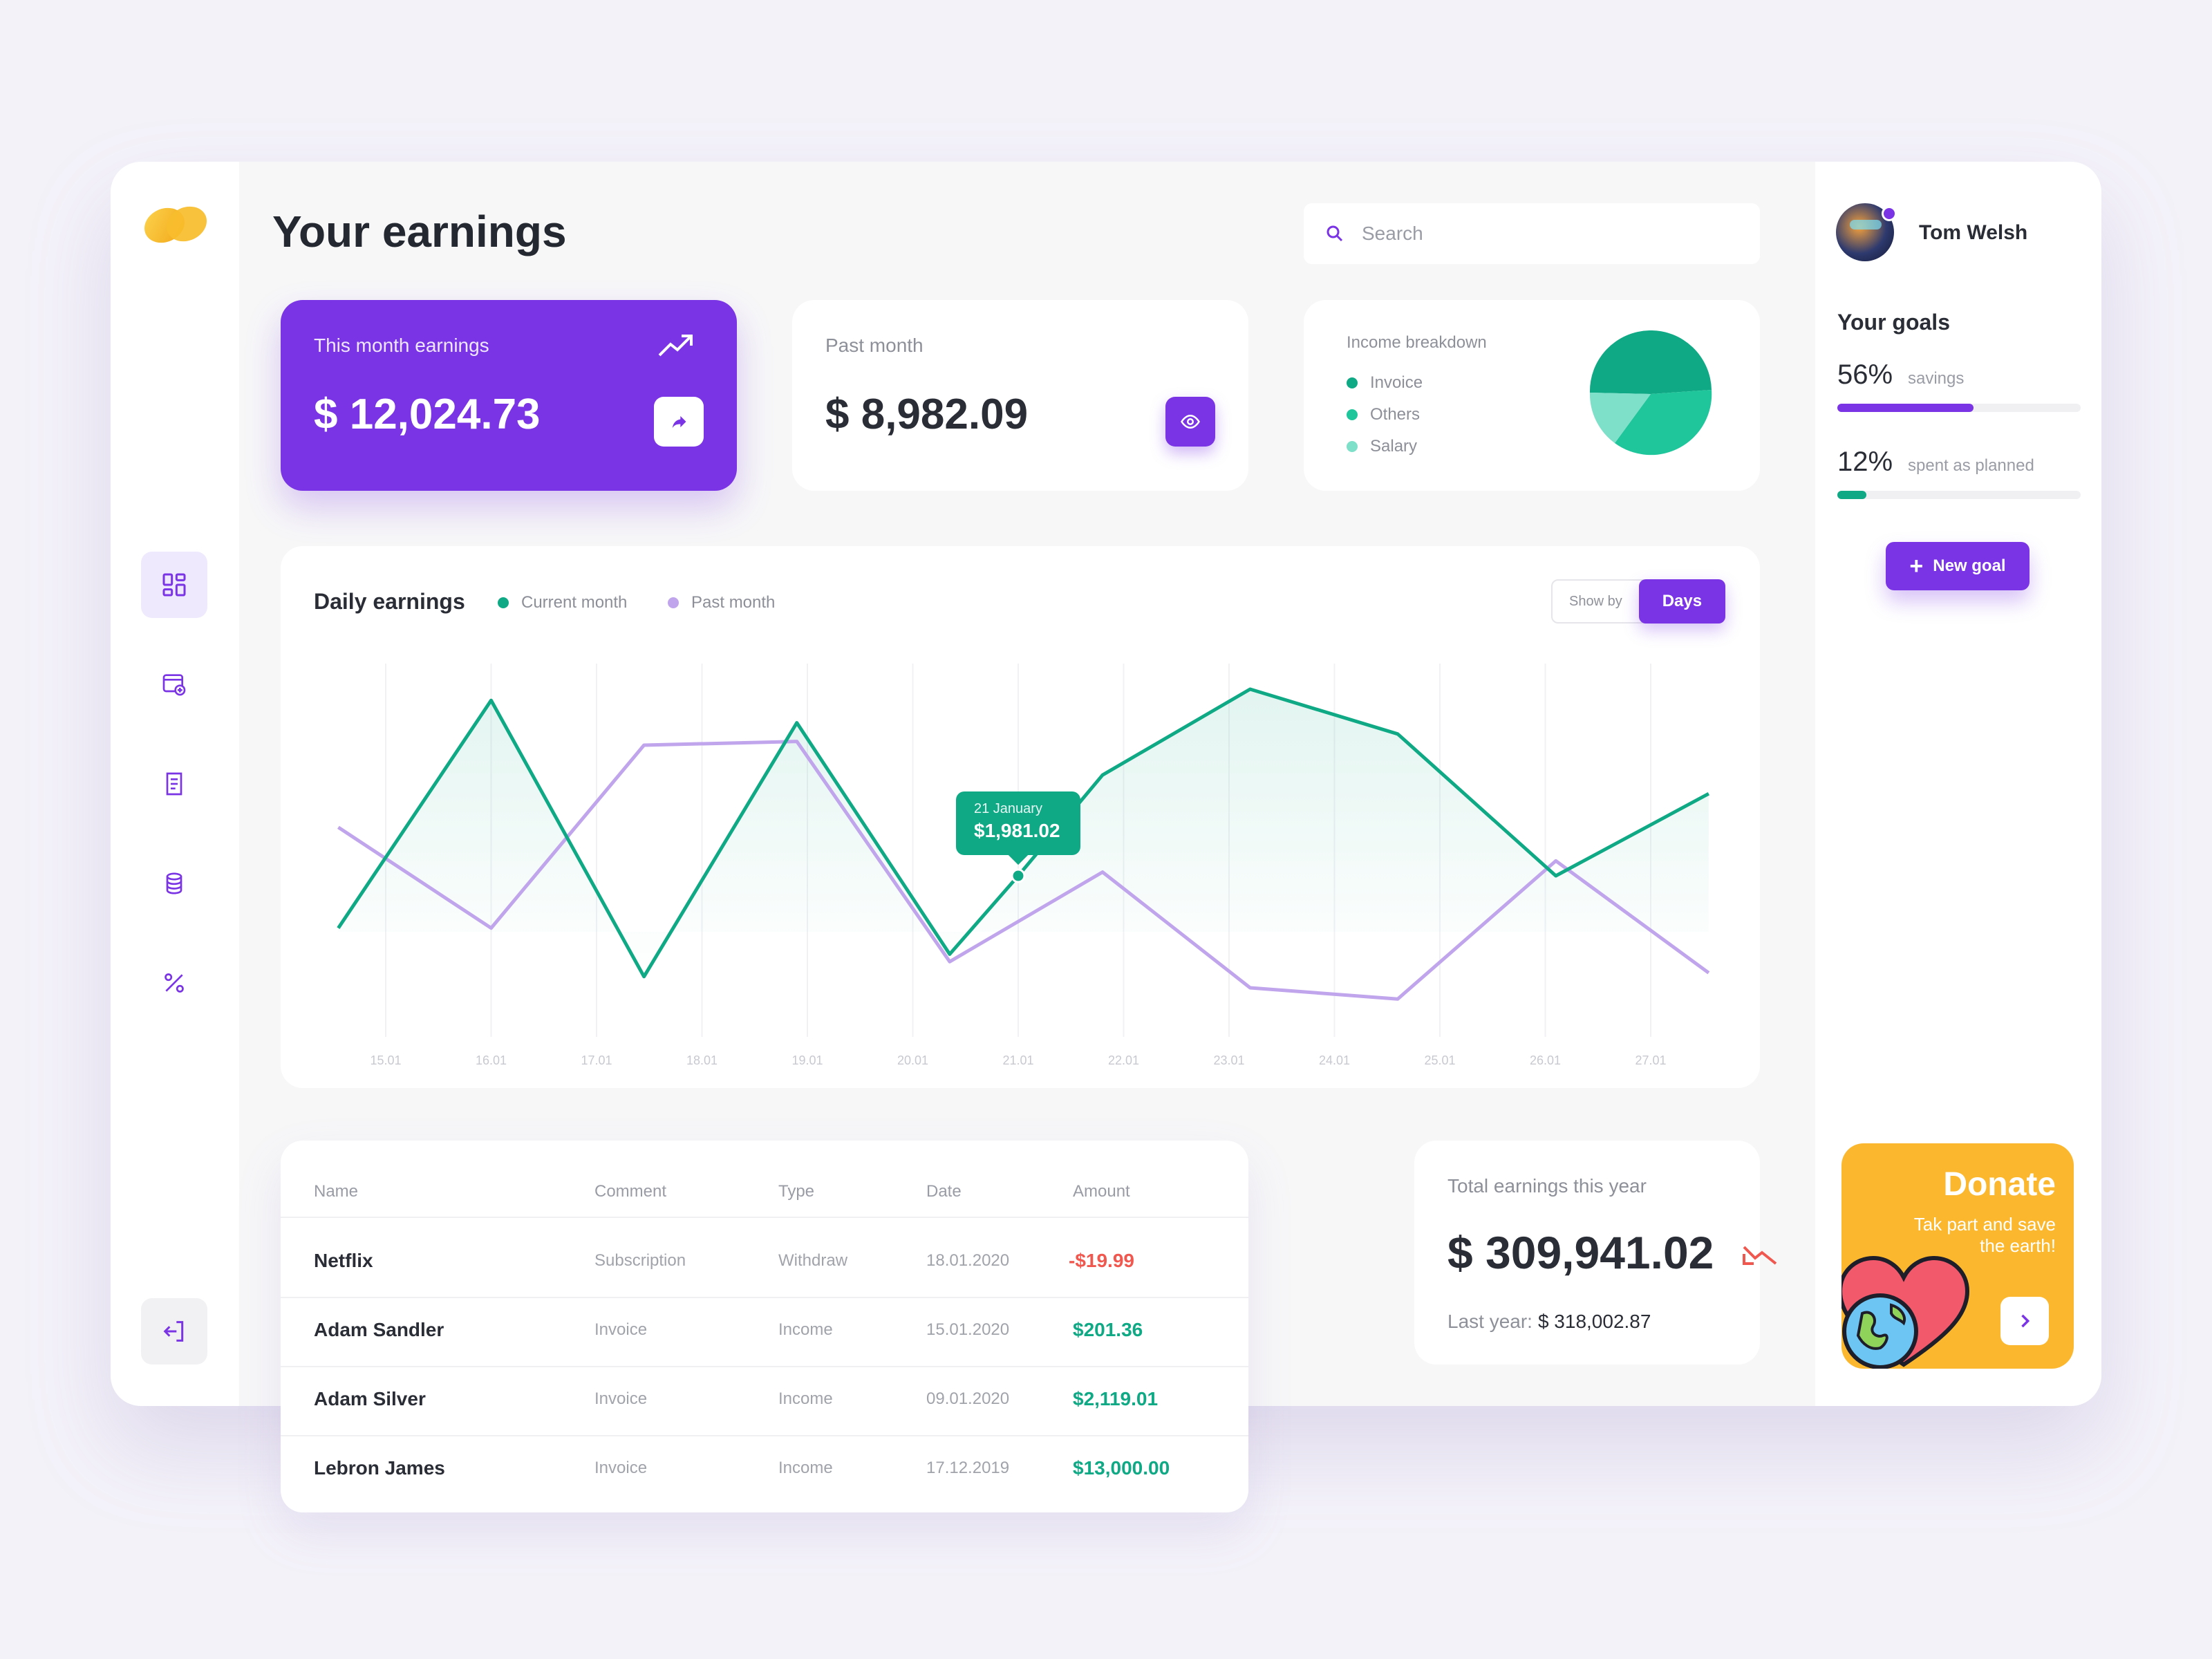 Image resolution: width=2212 pixels, height=1659 pixels. I want to click on share-button, so click(679, 422).